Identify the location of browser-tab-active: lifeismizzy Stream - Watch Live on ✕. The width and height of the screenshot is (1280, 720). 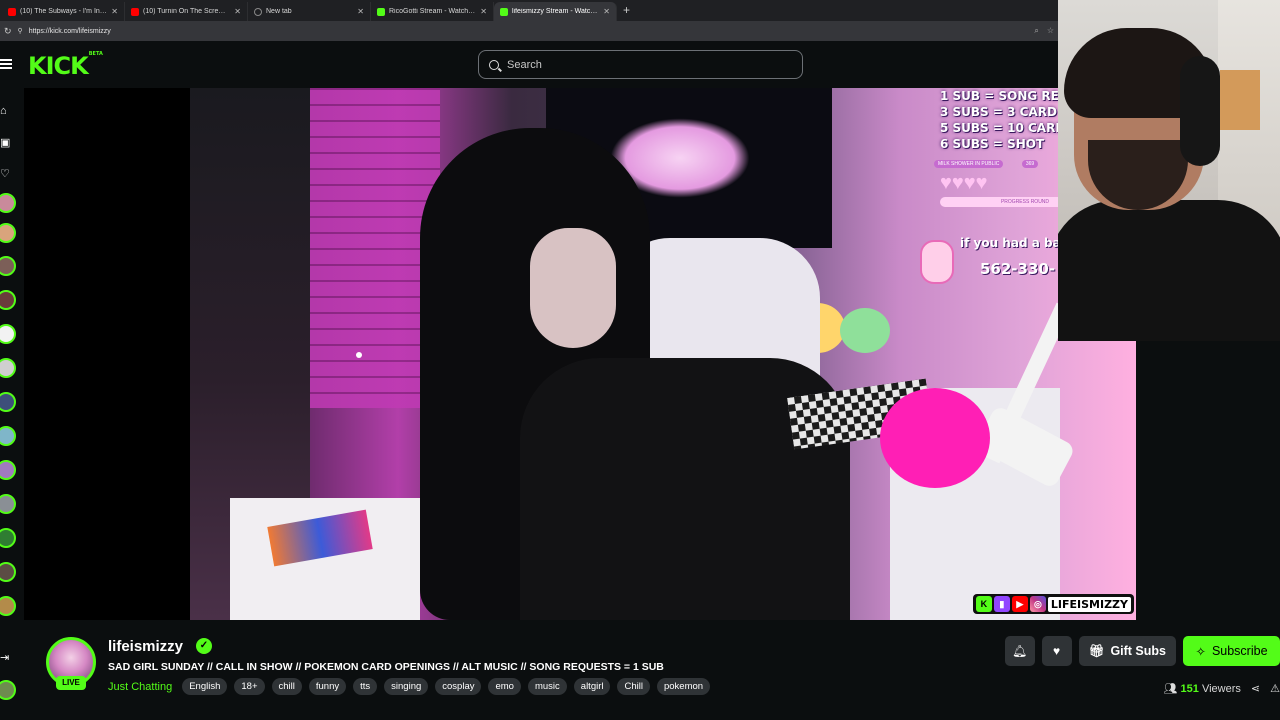
(555, 11).